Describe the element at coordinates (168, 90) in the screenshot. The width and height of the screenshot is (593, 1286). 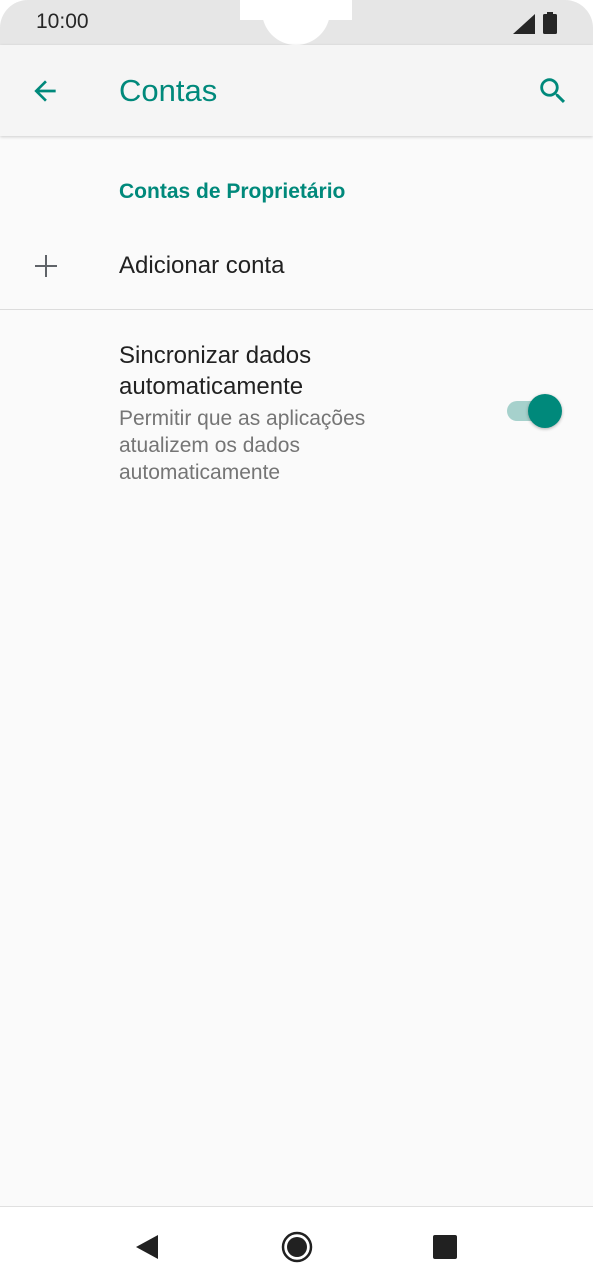
I see `page-title: Contas` at that location.